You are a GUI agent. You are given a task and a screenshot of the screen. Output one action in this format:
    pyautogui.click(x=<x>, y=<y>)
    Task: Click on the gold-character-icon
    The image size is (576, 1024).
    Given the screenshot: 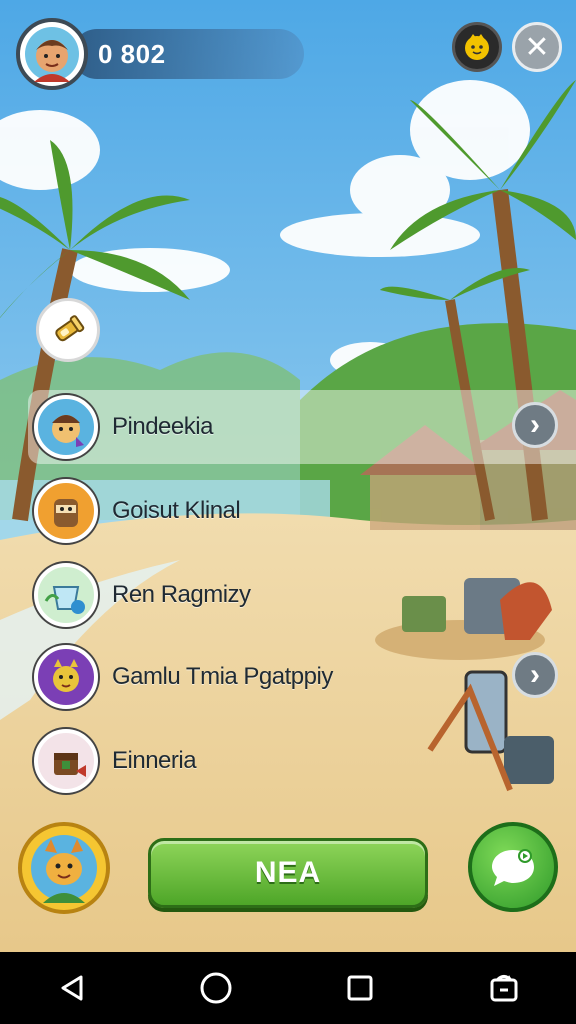 What is the action you would take?
    pyautogui.click(x=477, y=47)
    